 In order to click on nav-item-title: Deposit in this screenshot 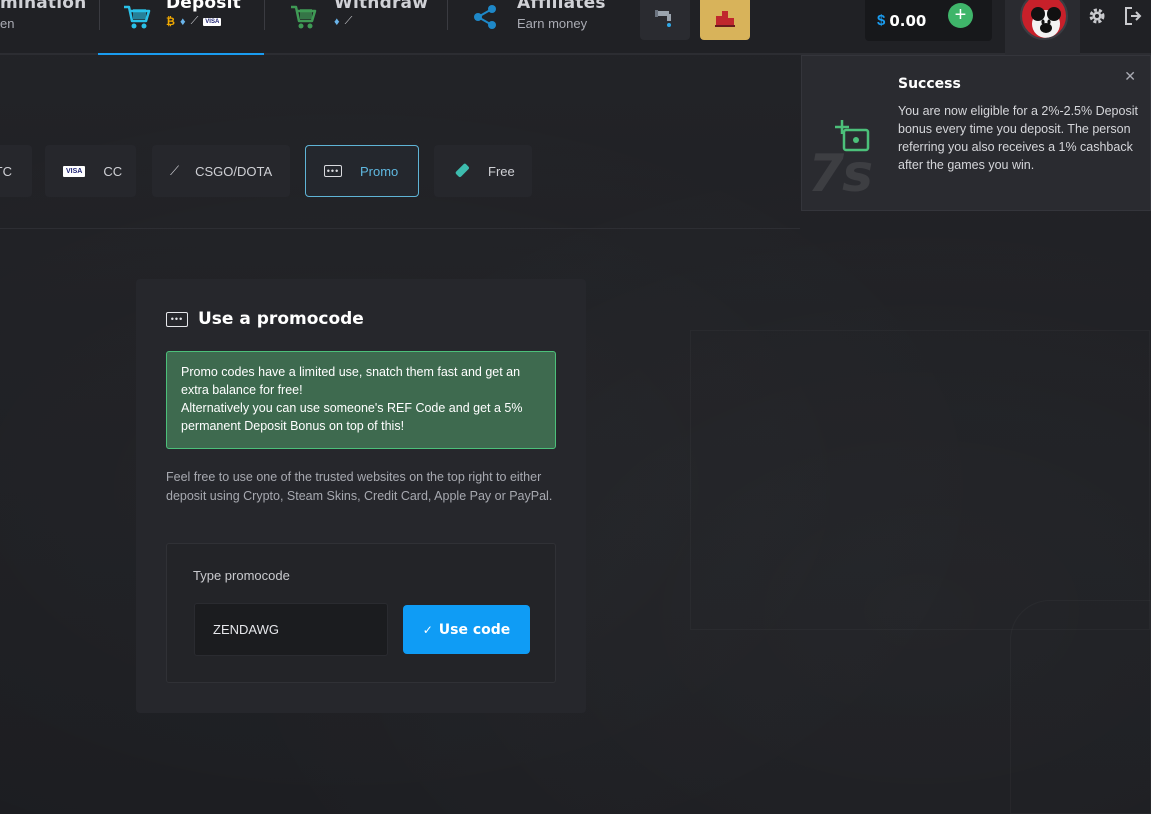, I will do `click(203, 6)`.